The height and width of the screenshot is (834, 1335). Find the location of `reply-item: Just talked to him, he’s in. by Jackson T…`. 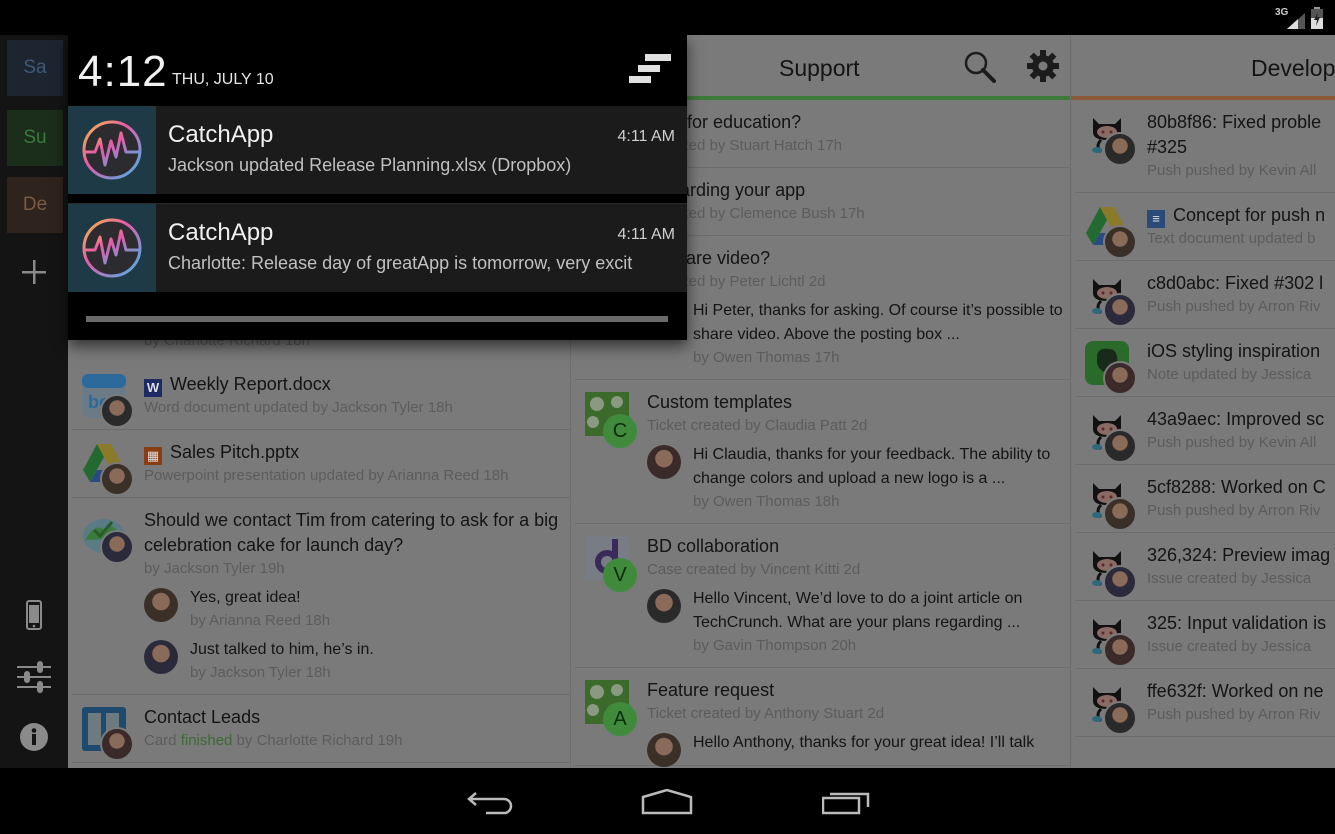

reply-item: Just talked to him, he’s in. by Jackson T… is located at coordinates (357, 661).